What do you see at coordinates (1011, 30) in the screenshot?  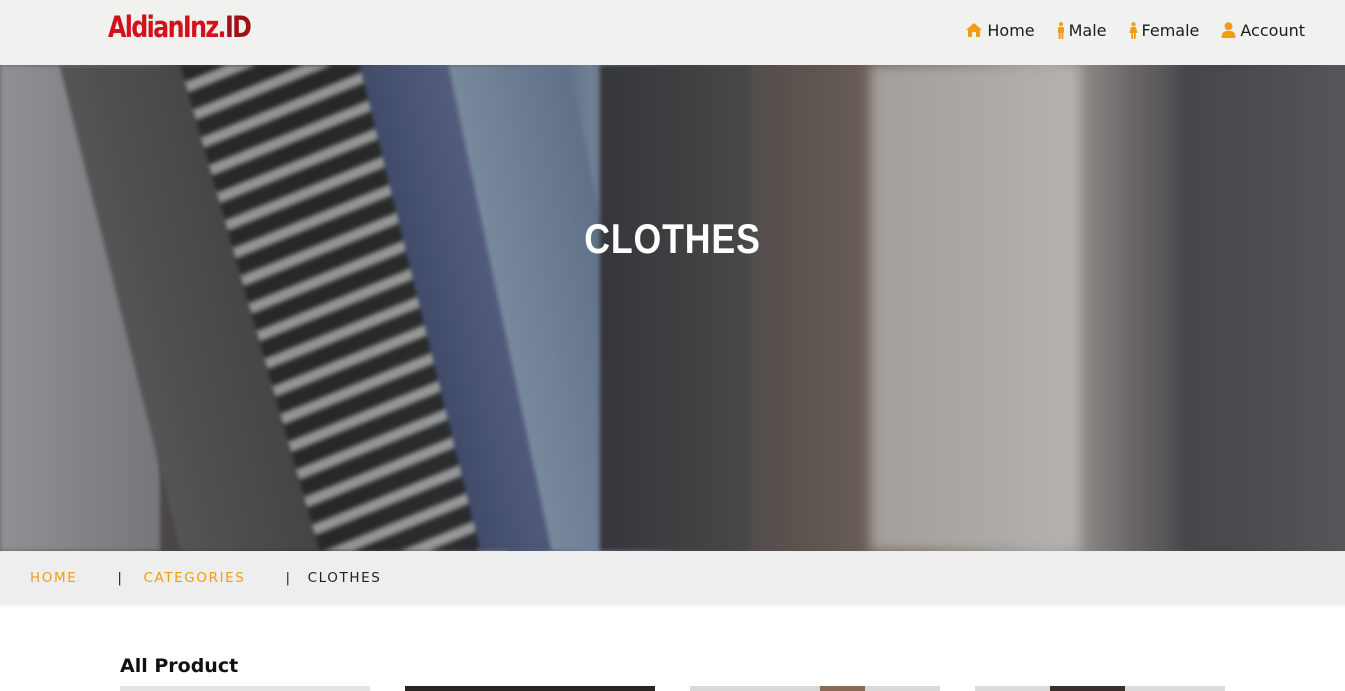 I see `nav-home-label: Home` at bounding box center [1011, 30].